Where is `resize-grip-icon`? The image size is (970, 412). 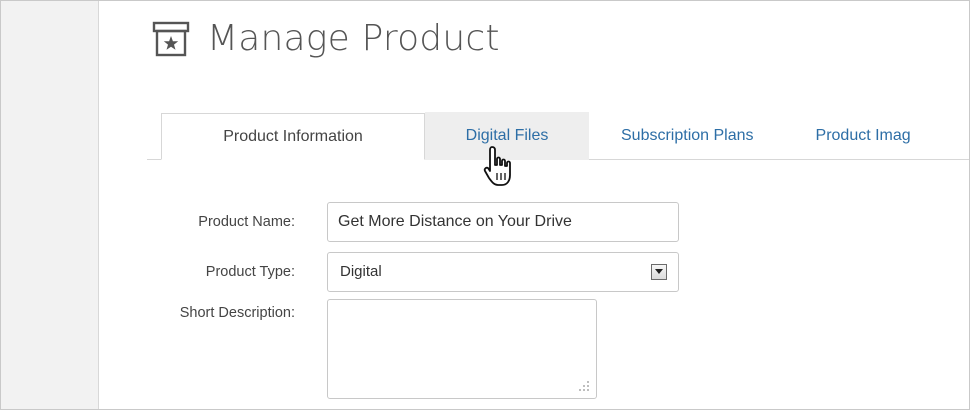
resize-grip-icon is located at coordinates (583, 385).